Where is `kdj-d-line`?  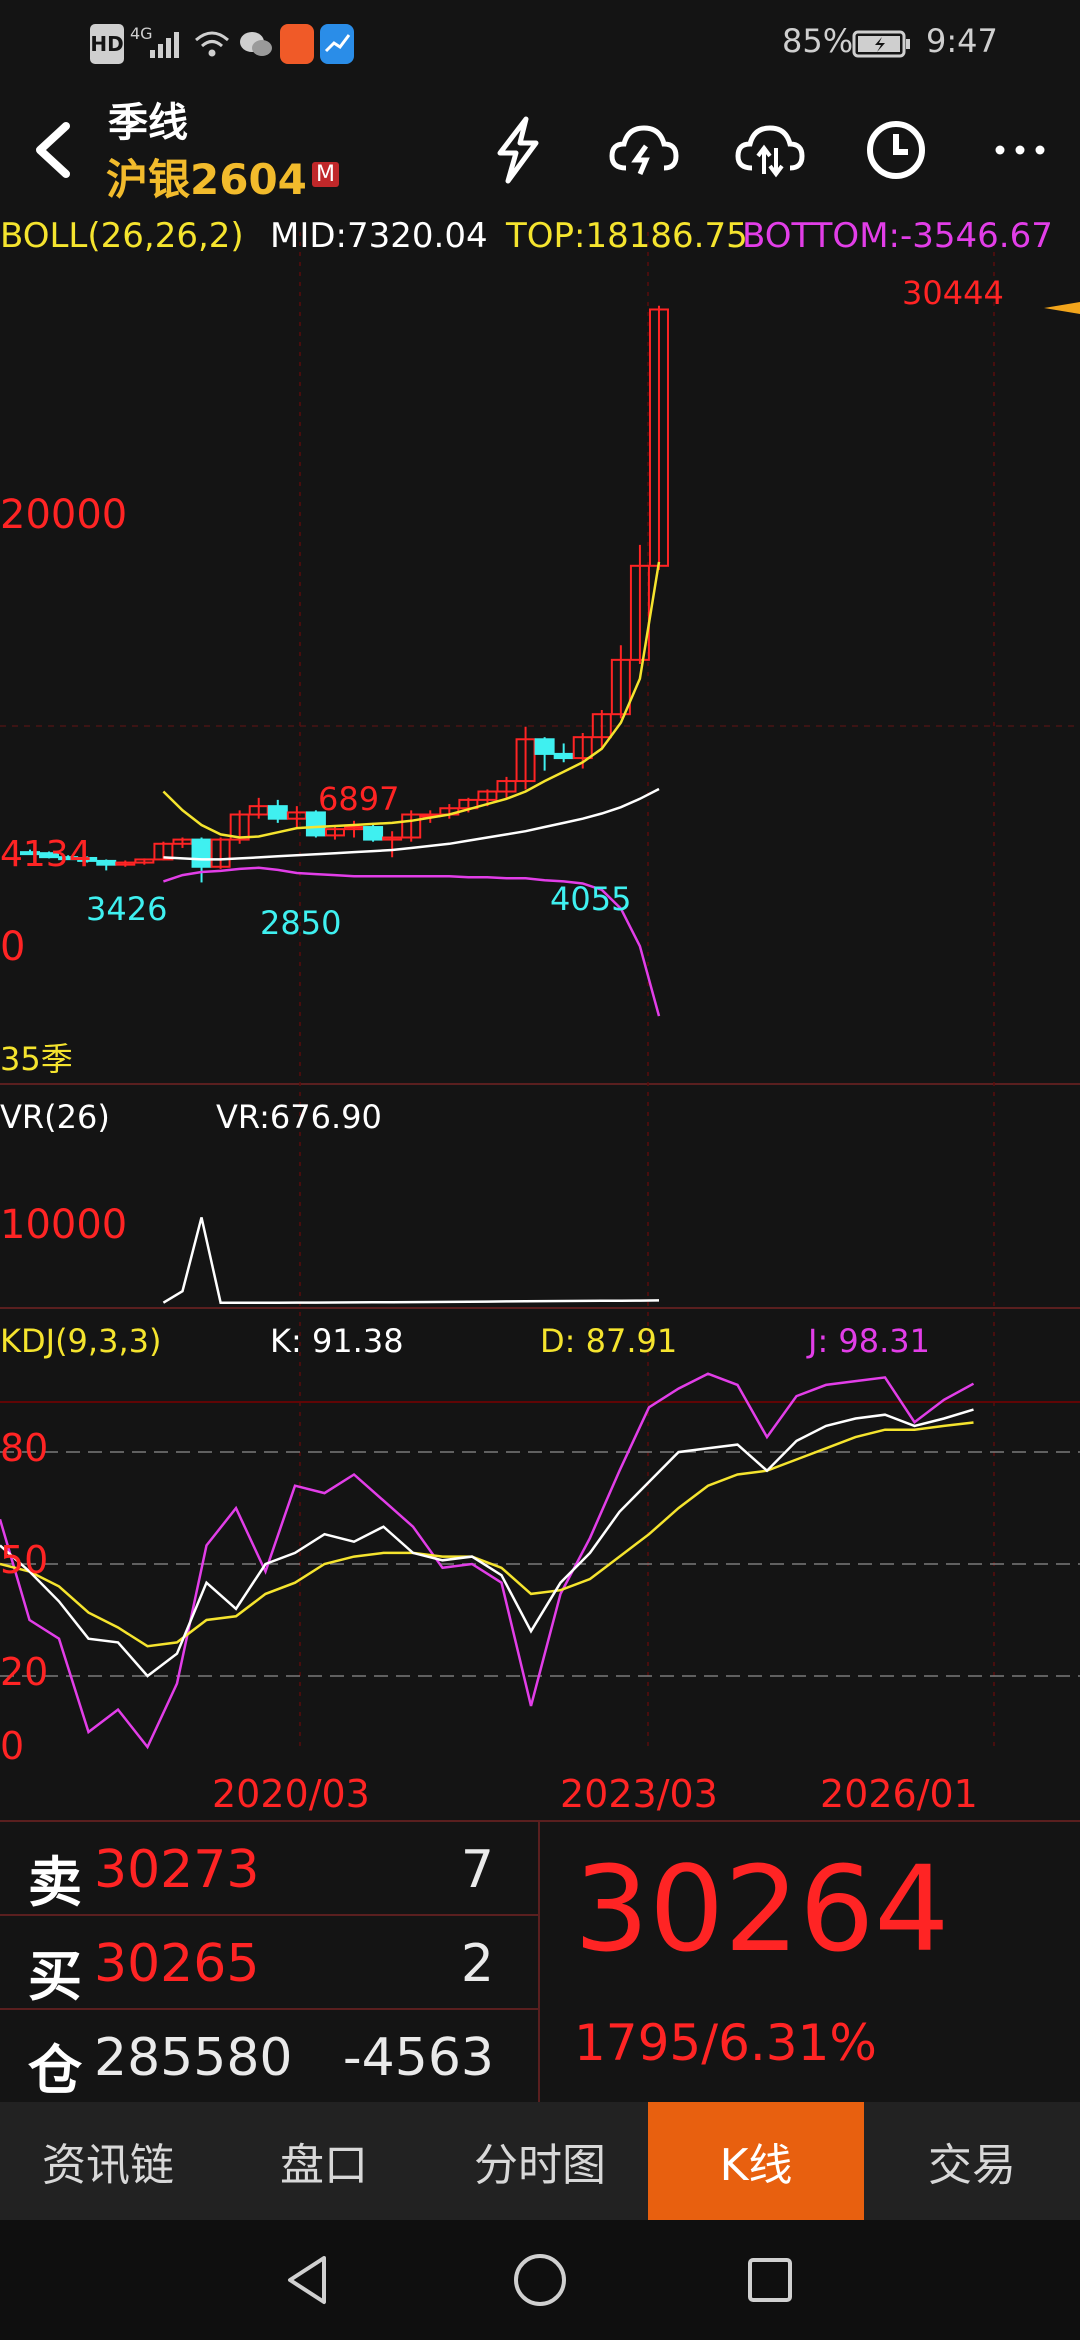 kdj-d-line is located at coordinates (487, 1534).